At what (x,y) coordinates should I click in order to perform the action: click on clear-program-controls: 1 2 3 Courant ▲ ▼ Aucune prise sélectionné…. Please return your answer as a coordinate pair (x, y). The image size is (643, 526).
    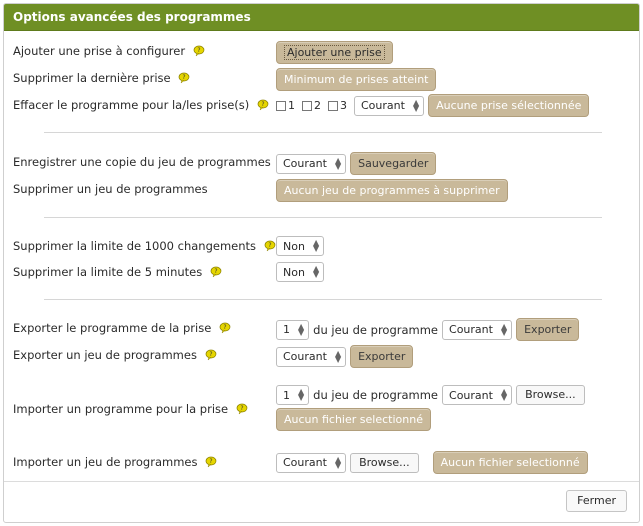
    Looking at the image, I should click on (433, 105).